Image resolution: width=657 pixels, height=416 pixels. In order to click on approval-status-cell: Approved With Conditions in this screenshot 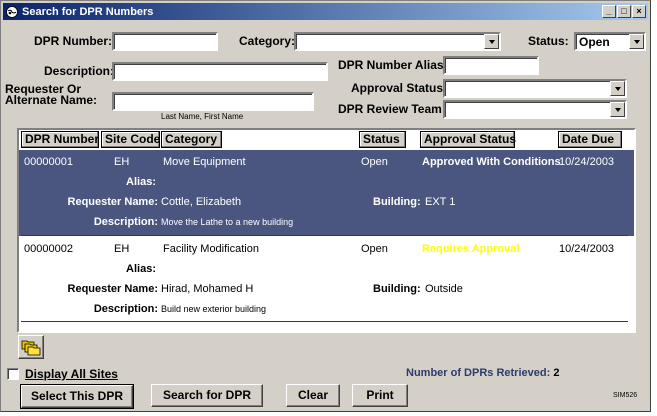, I will do `click(491, 162)`.